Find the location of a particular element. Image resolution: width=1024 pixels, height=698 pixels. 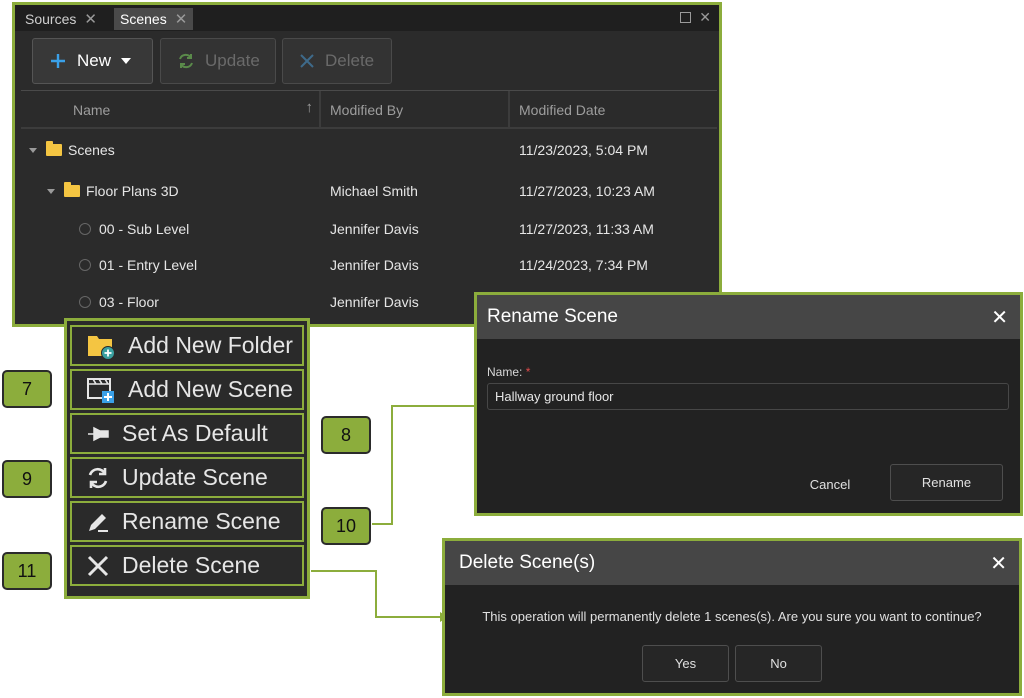

menu-item-add-new-scene: Add New Scene is located at coordinates (187, 389).